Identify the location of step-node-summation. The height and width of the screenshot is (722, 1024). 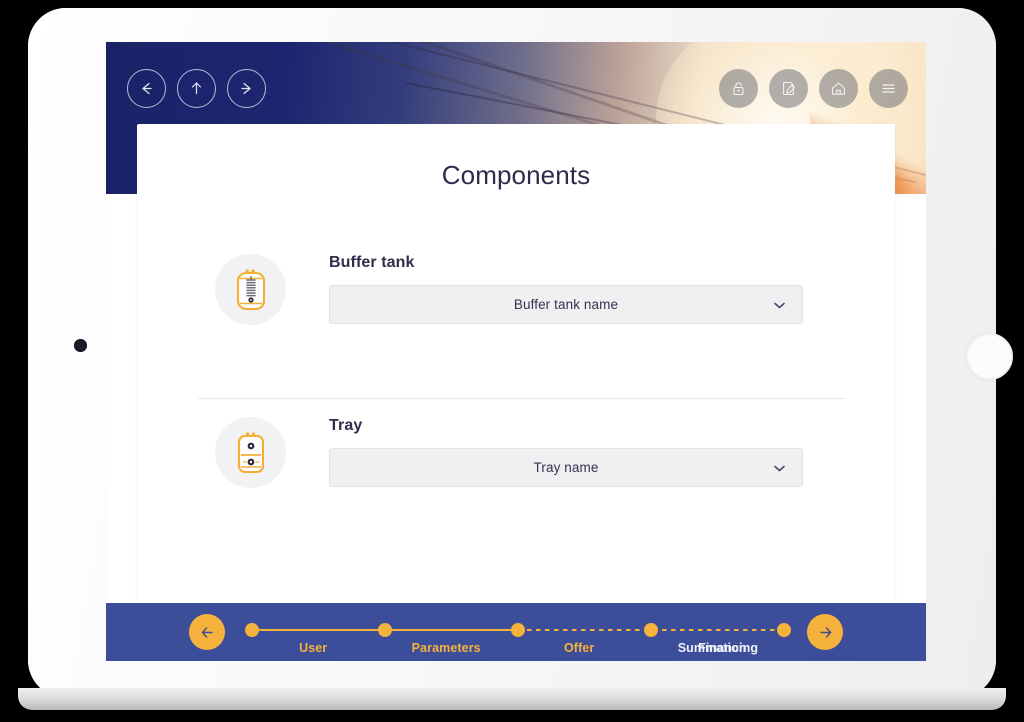
(651, 630).